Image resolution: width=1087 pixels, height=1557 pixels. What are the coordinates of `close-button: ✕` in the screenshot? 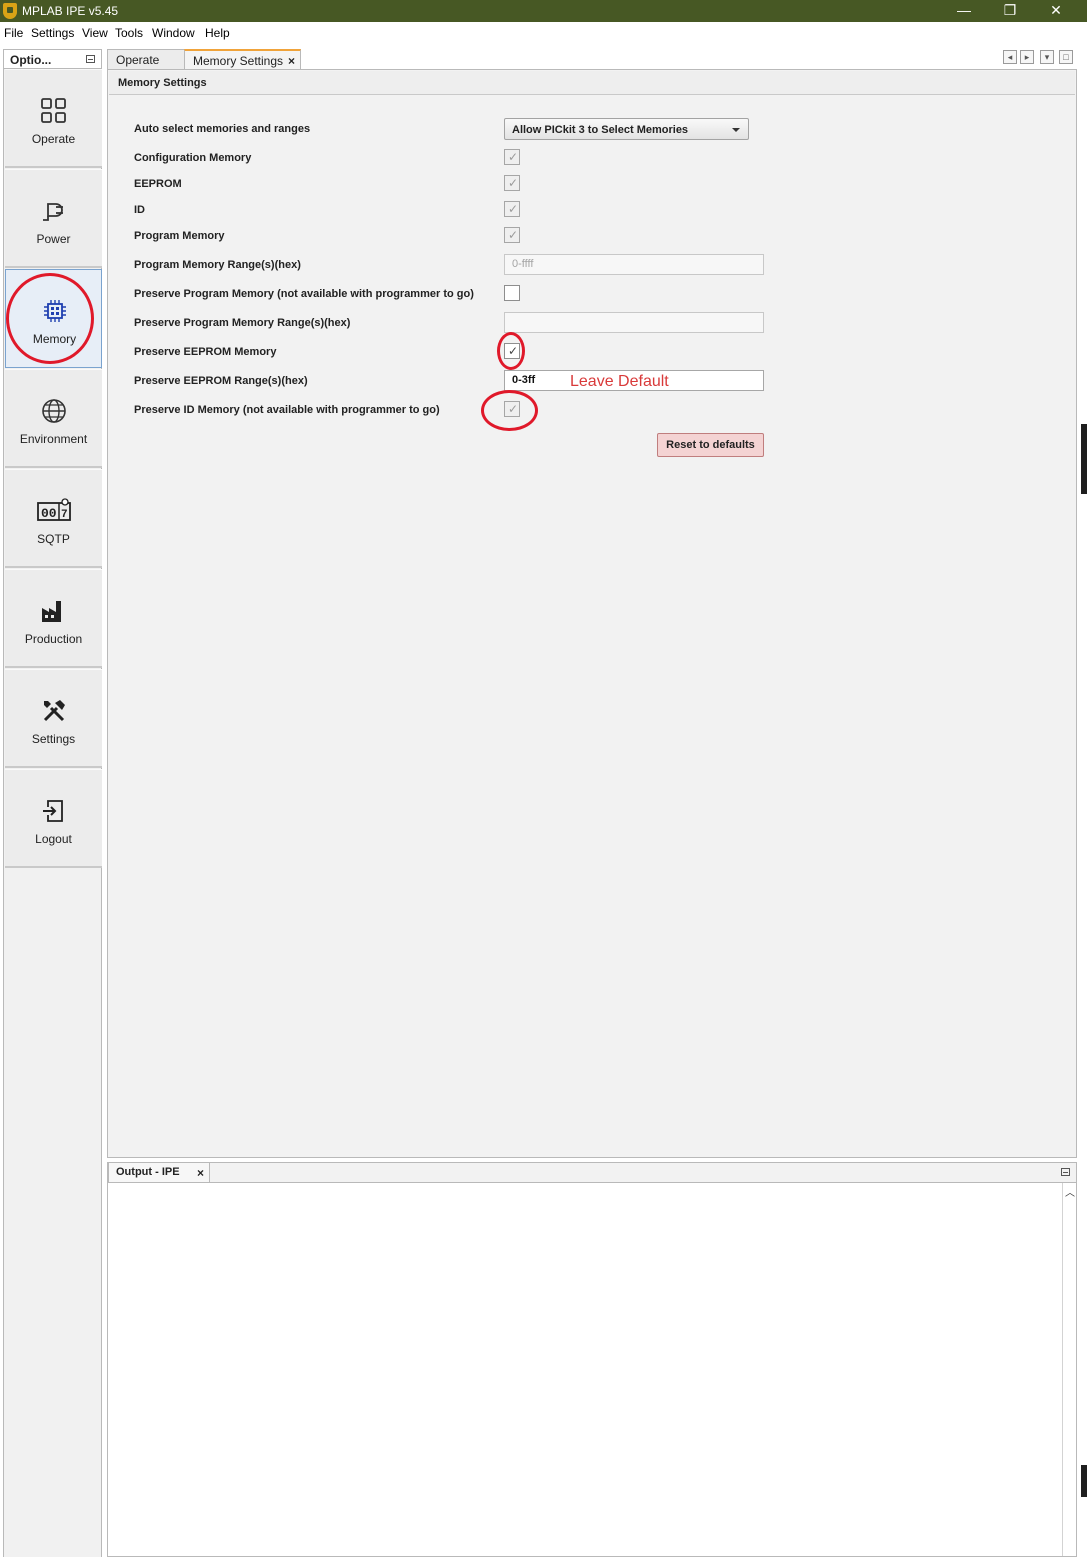 It's located at (1056, 11).